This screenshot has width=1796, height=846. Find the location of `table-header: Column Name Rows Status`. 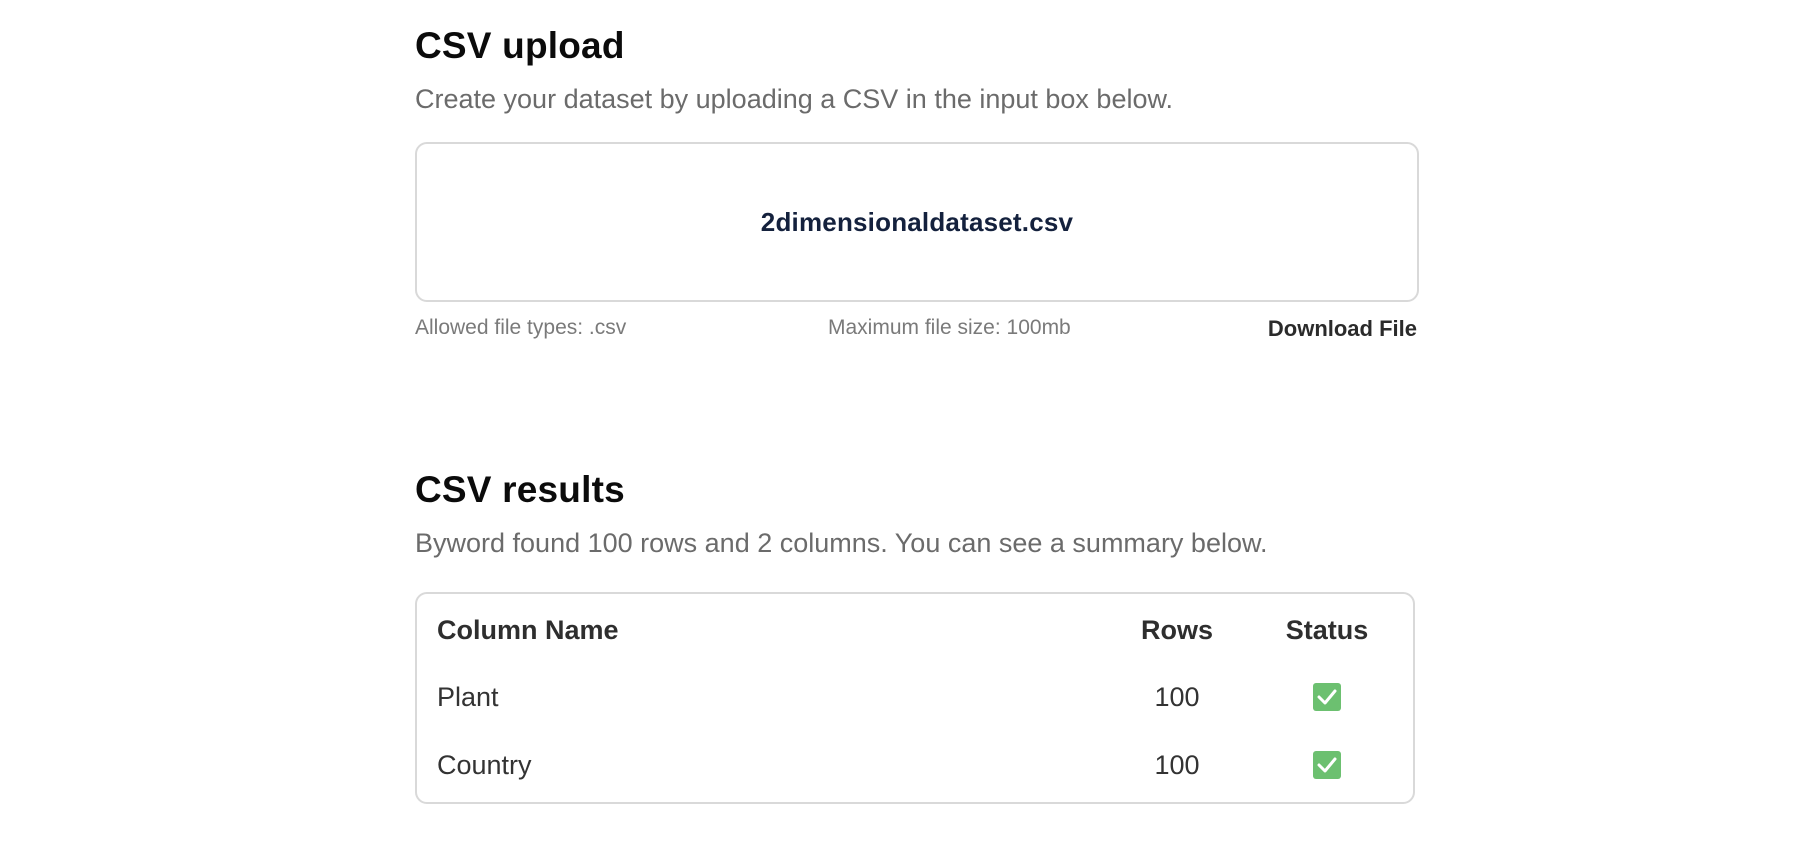

table-header: Column Name Rows Status is located at coordinates (915, 630).